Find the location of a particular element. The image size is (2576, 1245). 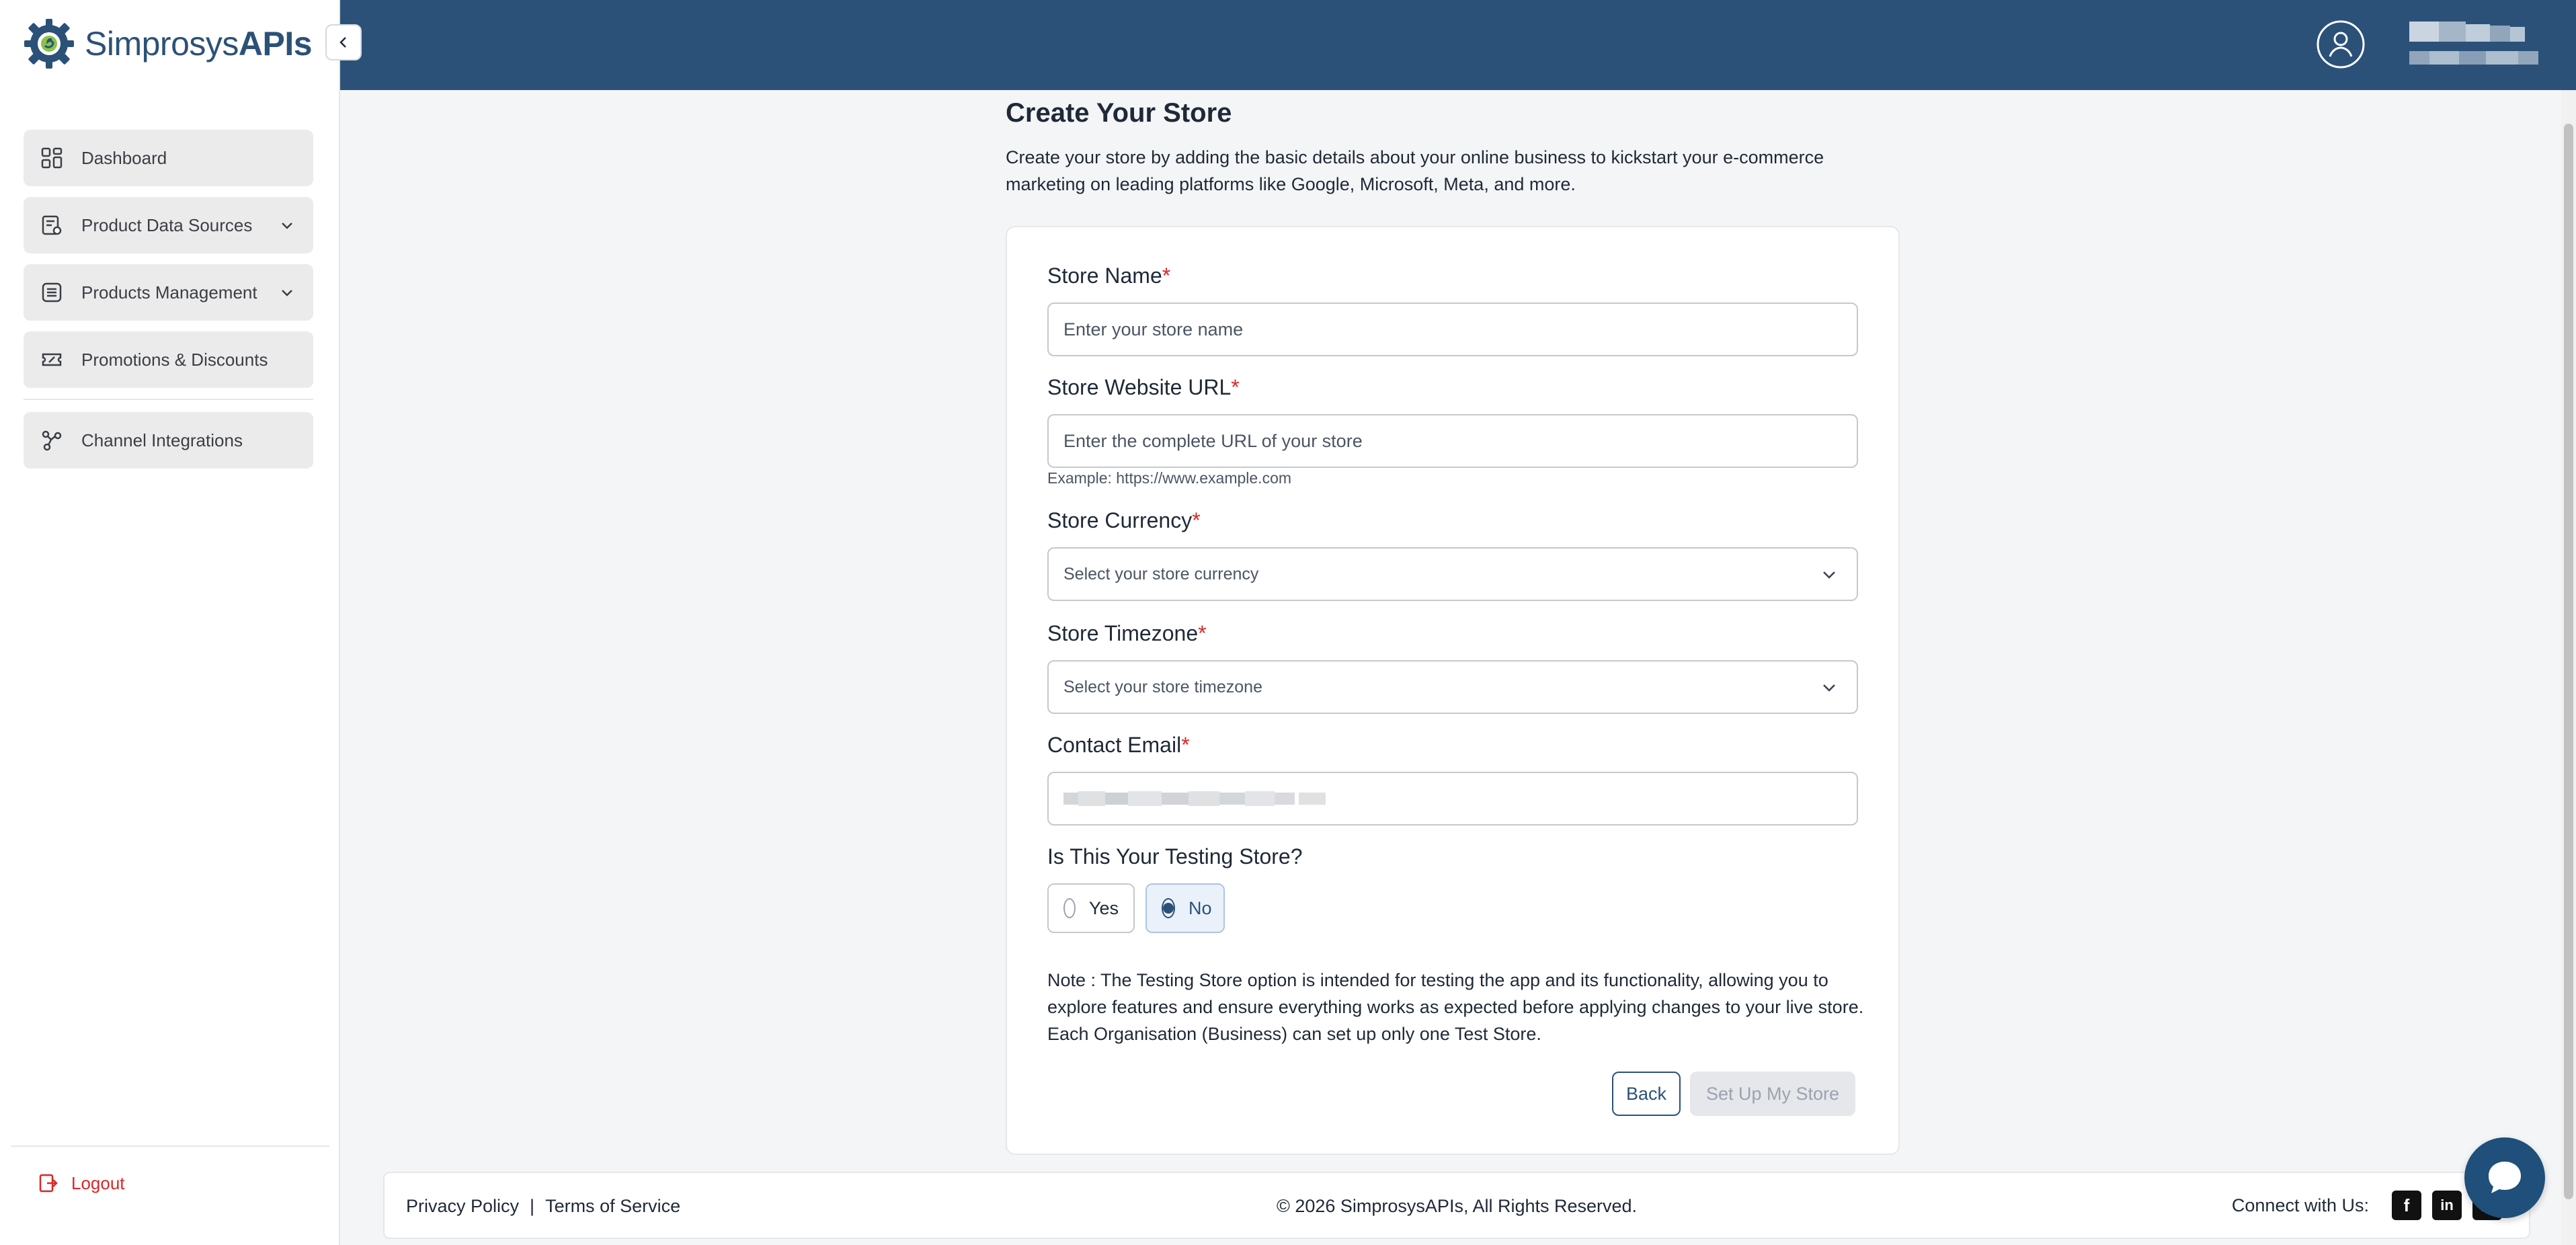

sidebar-collapse-button is located at coordinates (343, 42).